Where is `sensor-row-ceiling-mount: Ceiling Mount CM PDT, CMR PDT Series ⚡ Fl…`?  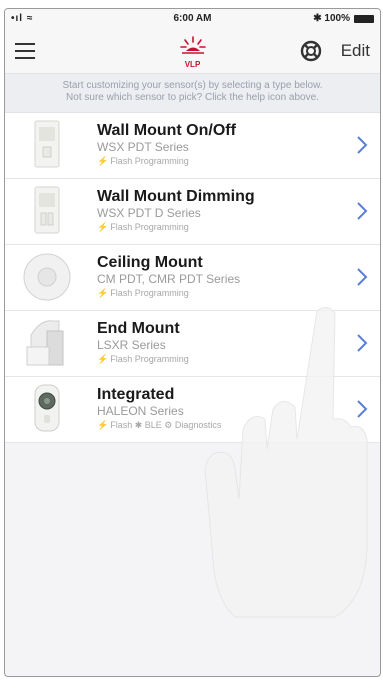
sensor-row-ceiling-mount: Ceiling Mount CM PDT, CMR PDT Series ⚡ Fl… is located at coordinates (192, 278).